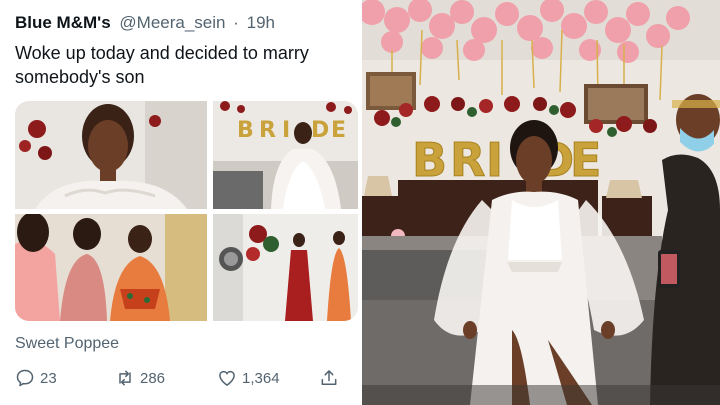 This screenshot has width=720, height=405. Describe the element at coordinates (338, 130) in the screenshot. I see `thumb-balloon-letter-e: E` at that location.